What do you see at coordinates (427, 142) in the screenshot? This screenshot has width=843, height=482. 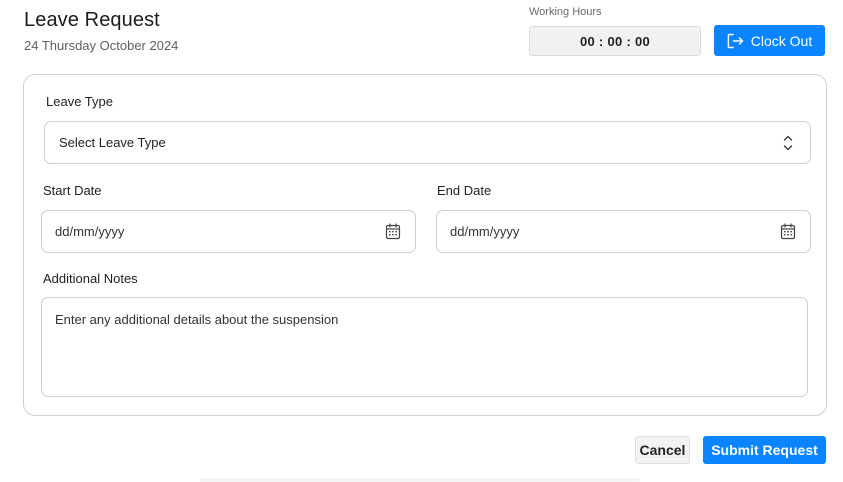 I see `leave-type-select: Select Leave Type` at bounding box center [427, 142].